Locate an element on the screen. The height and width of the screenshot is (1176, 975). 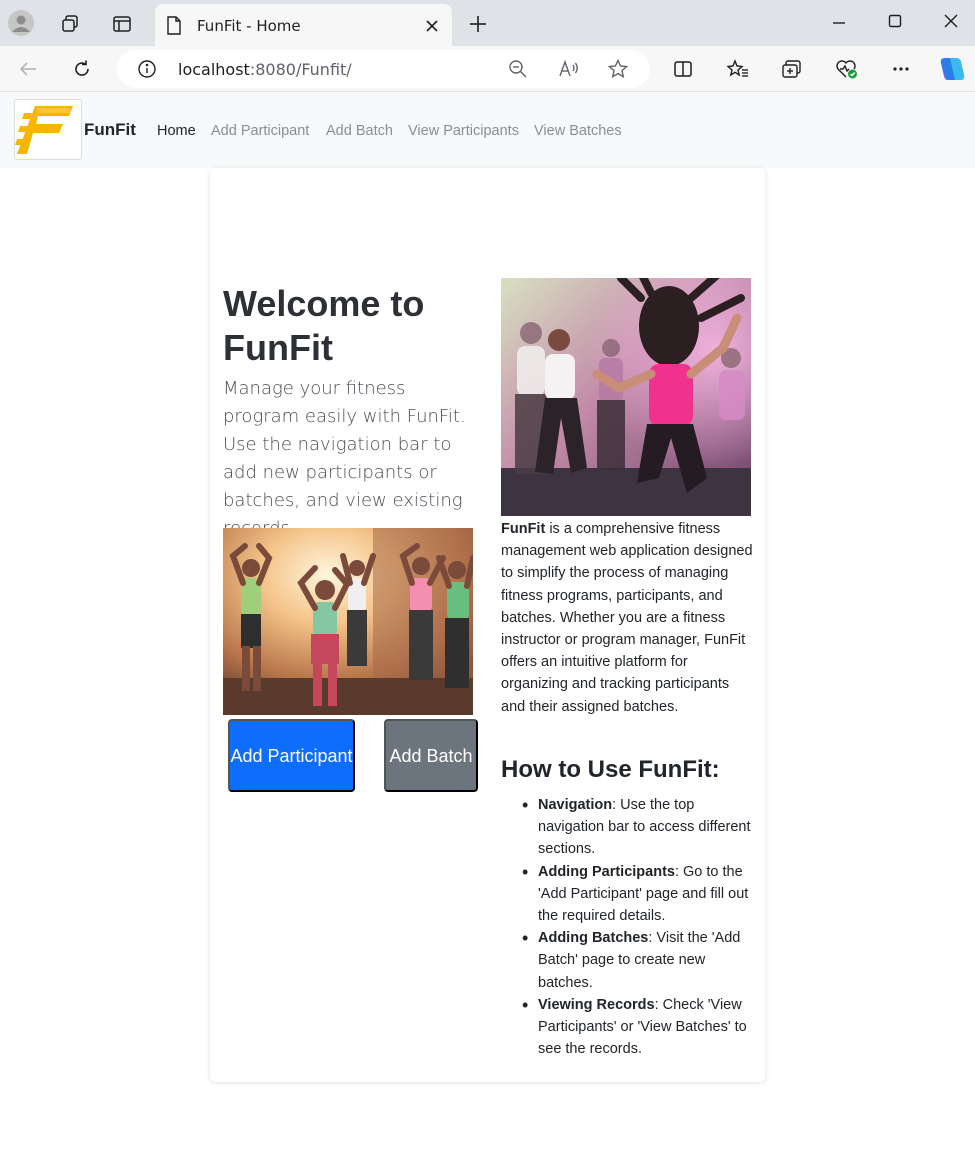
dance-class-photo is located at coordinates (626, 397).